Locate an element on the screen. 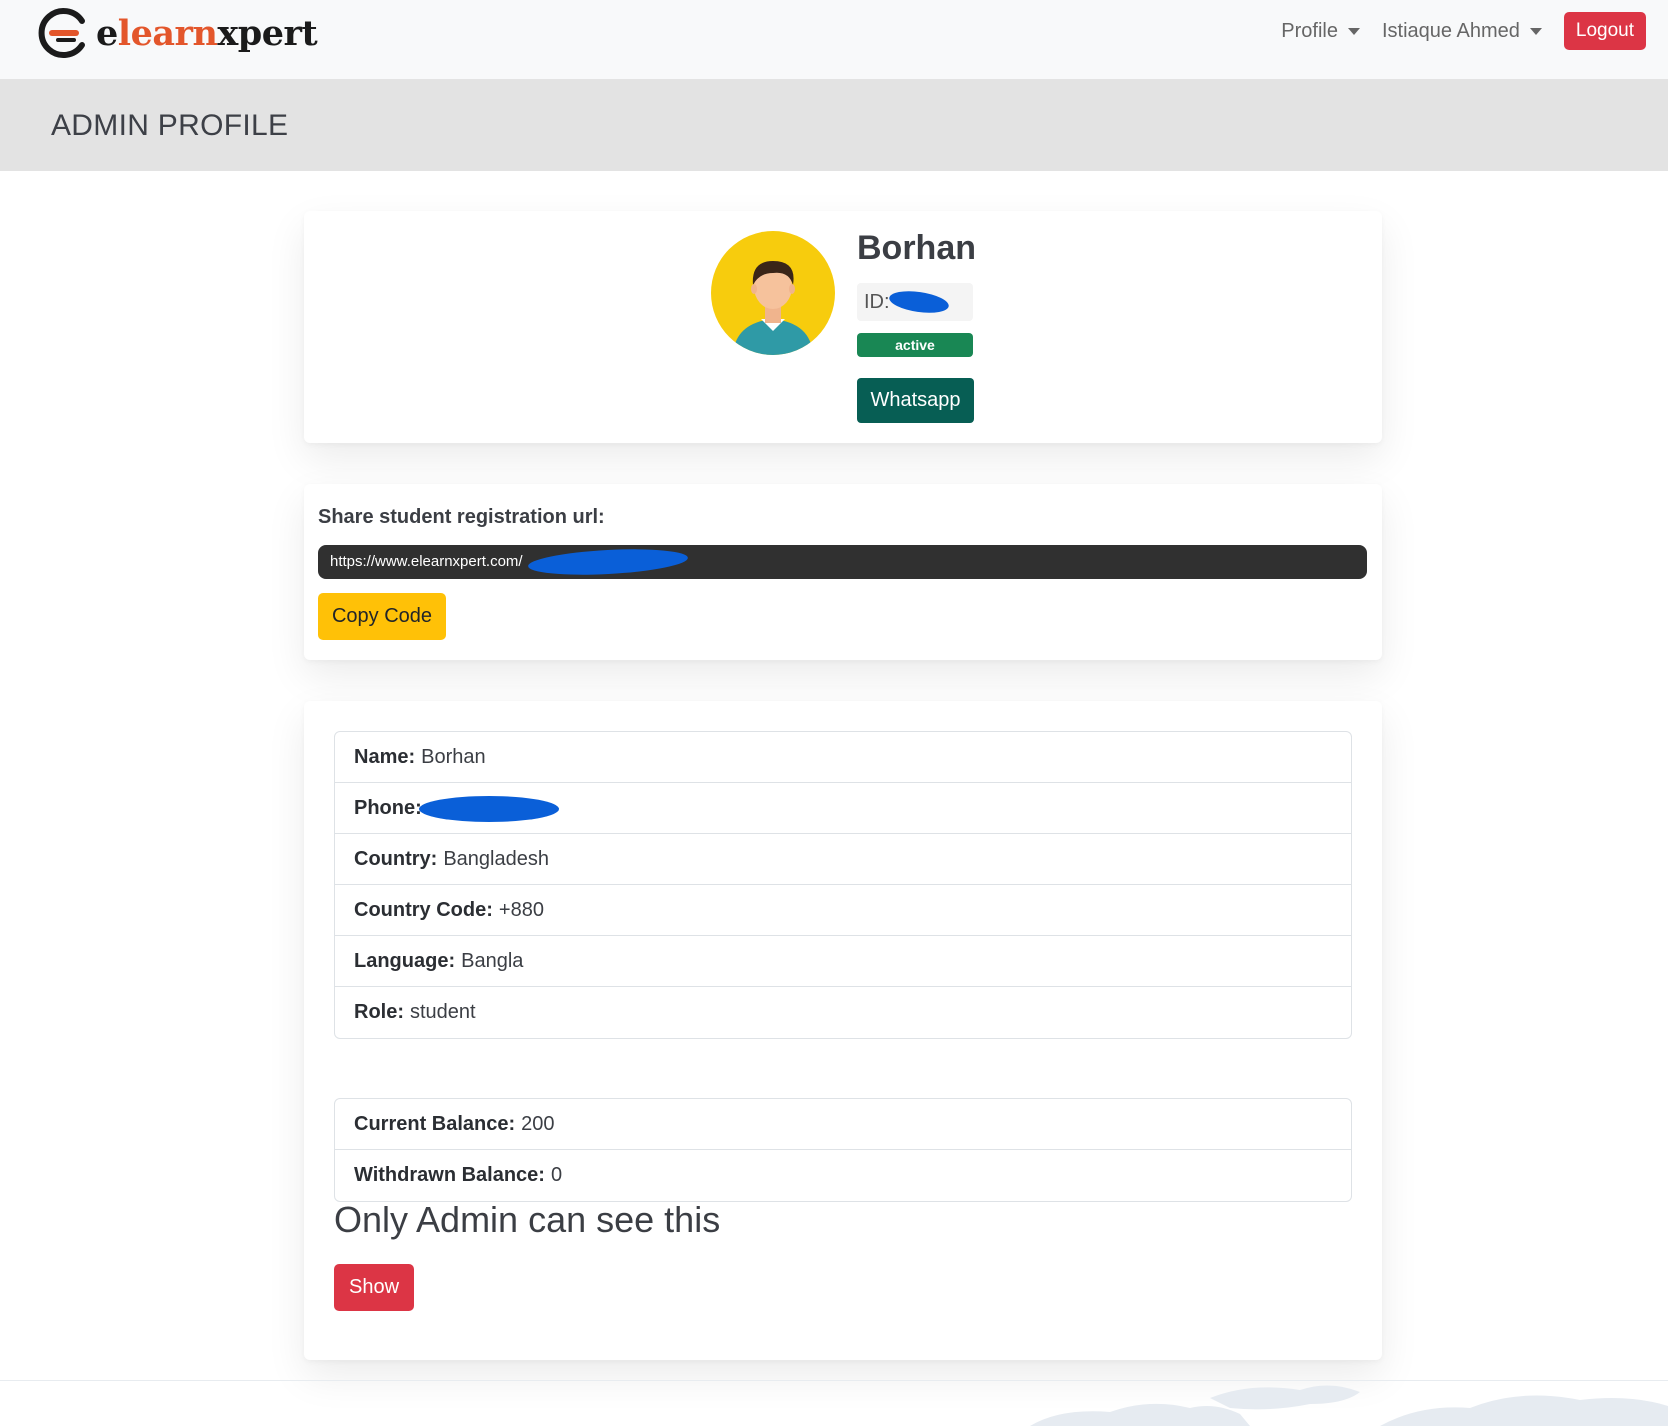  profile-dropdown-label: Profile is located at coordinates (1309, 30).